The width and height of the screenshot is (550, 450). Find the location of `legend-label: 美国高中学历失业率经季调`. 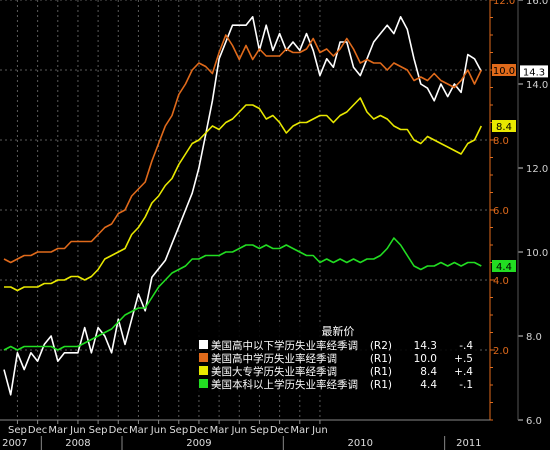

legend-label: 美国高中学历失业率经季调 is located at coordinates (274, 358).